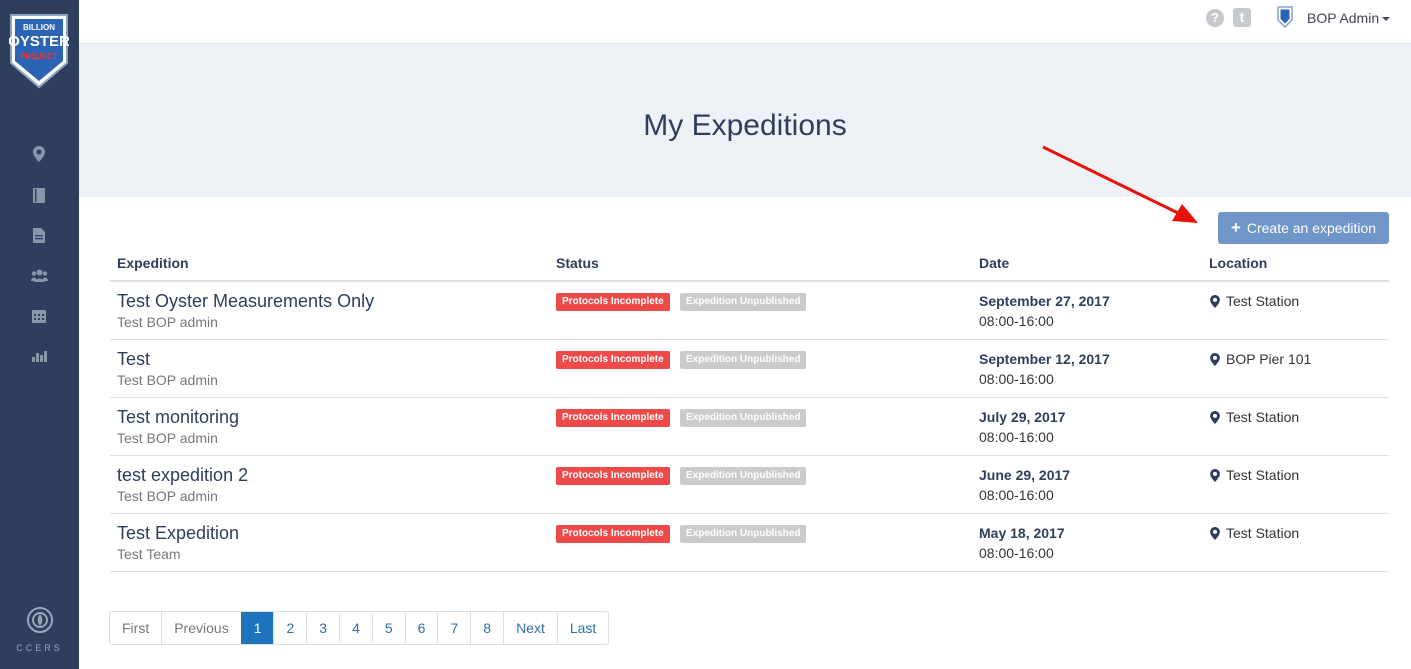  What do you see at coordinates (1242, 17) in the screenshot?
I see `tumblr-icon: t` at bounding box center [1242, 17].